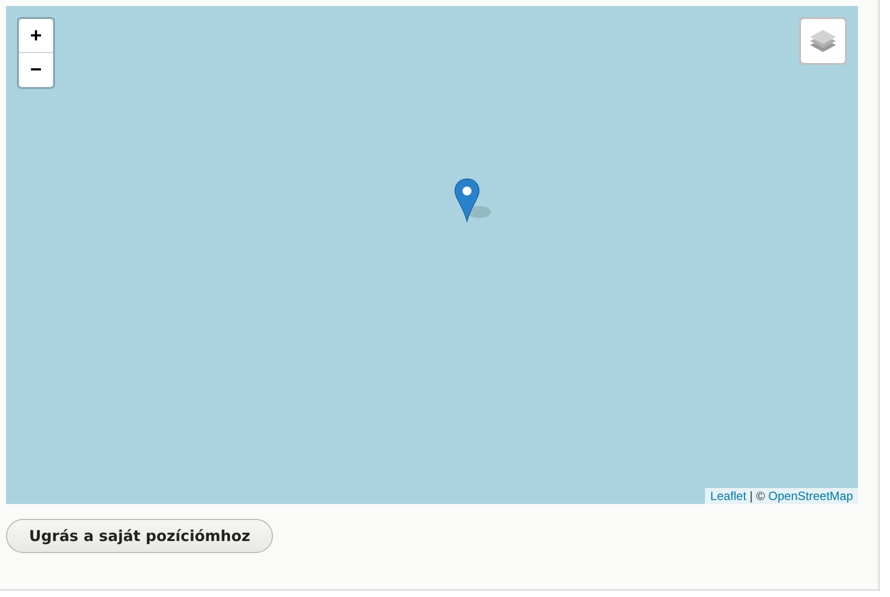 The width and height of the screenshot is (890, 597). I want to click on layers-icon, so click(823, 41).